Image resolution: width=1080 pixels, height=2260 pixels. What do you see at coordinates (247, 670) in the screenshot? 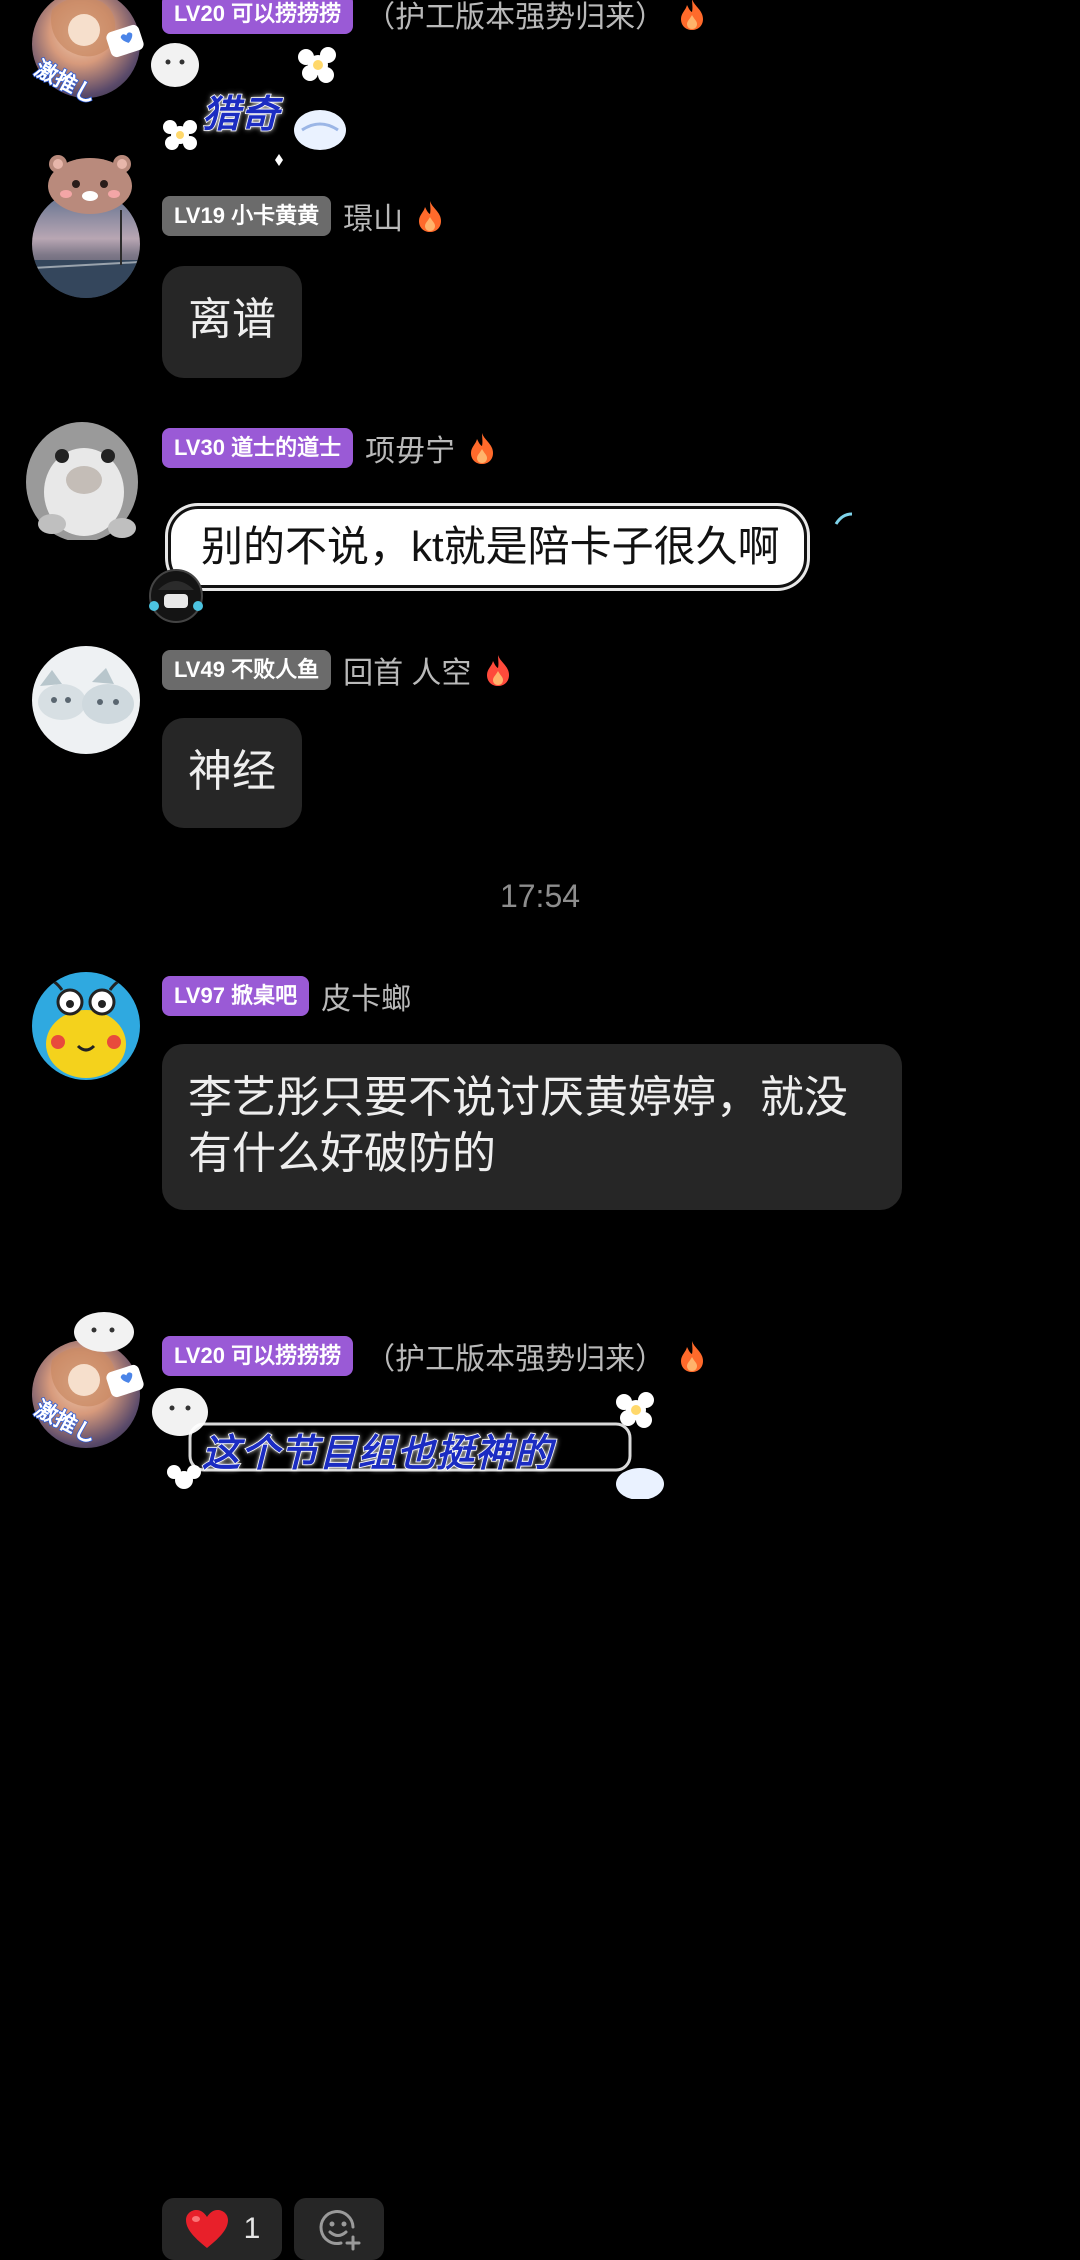
I see `level-badge: LV49 不败人鱼` at bounding box center [247, 670].